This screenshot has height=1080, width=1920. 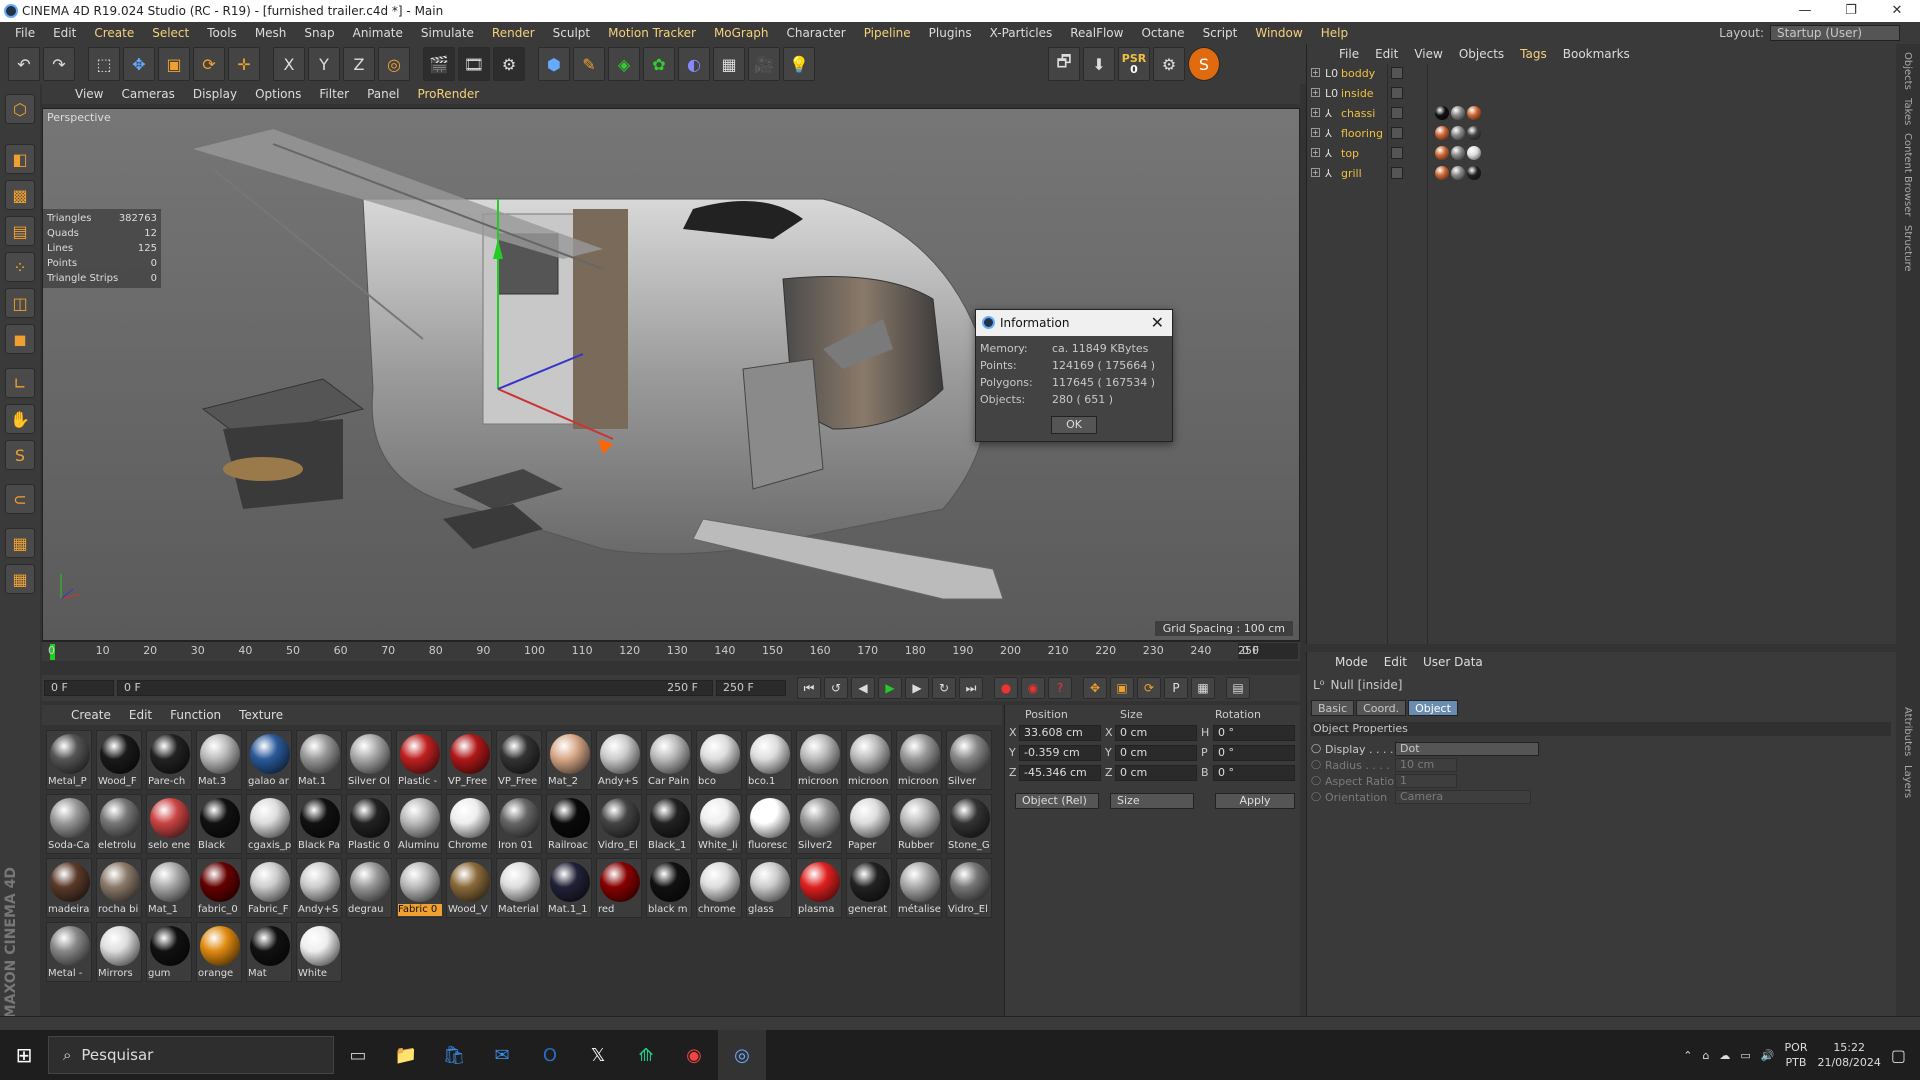 What do you see at coordinates (469, 824) in the screenshot?
I see `material-swatch: Chrome` at bounding box center [469, 824].